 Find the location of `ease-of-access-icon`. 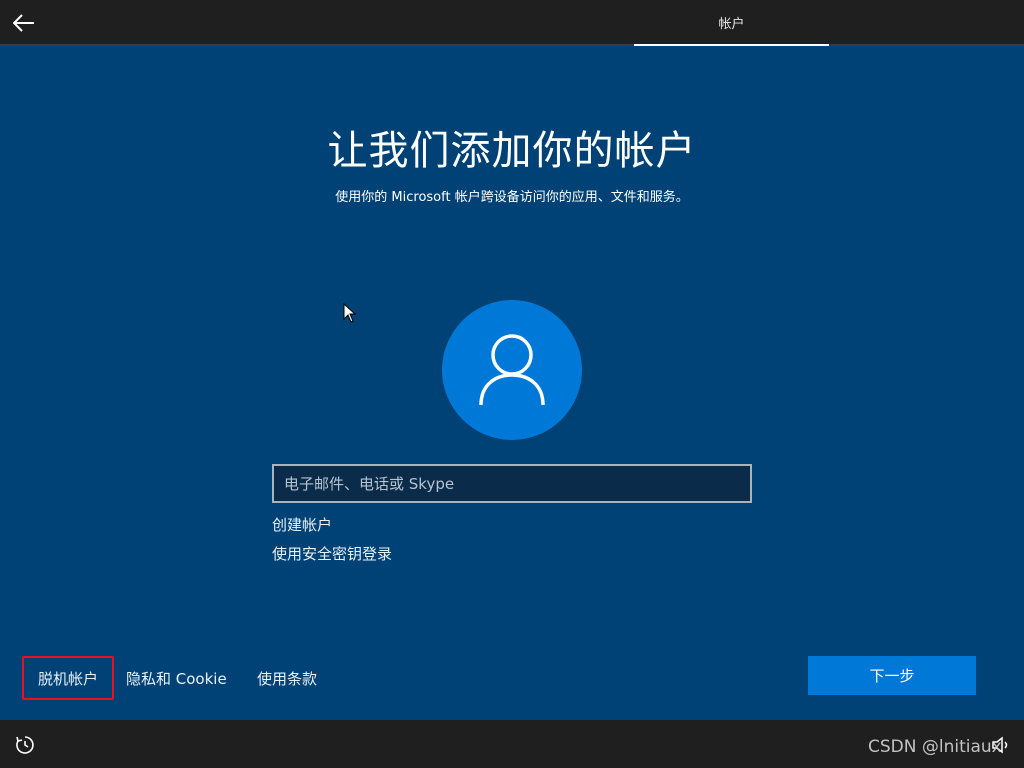

ease-of-access-icon is located at coordinates (25, 745).